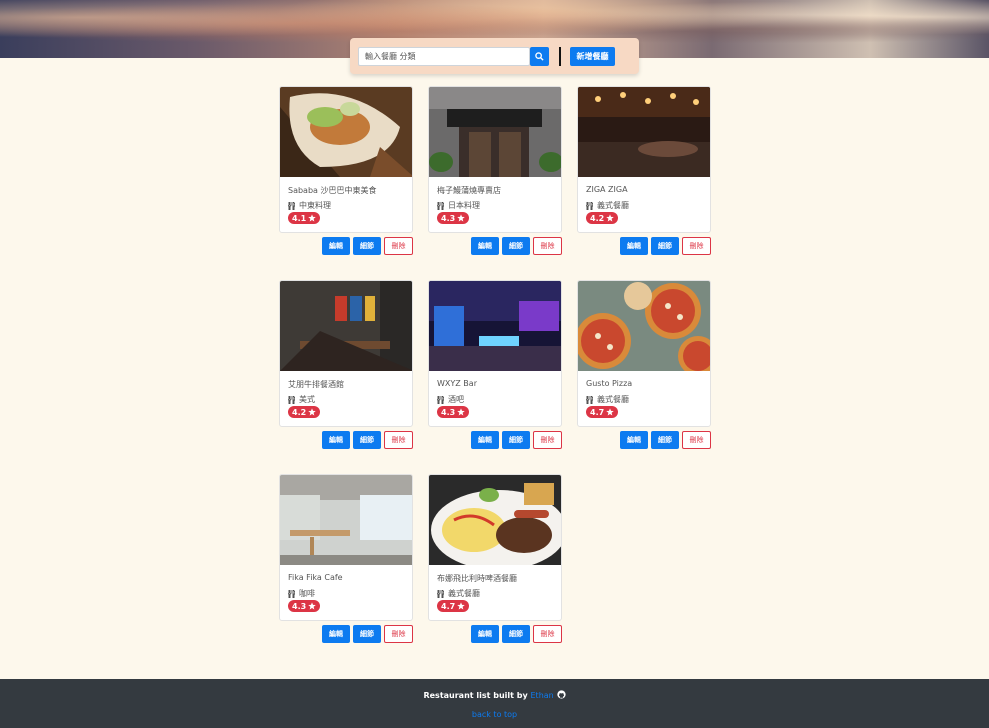 Image resolution: width=989 pixels, height=728 pixels. I want to click on restaurant-category: 中東料理, so click(309, 205).